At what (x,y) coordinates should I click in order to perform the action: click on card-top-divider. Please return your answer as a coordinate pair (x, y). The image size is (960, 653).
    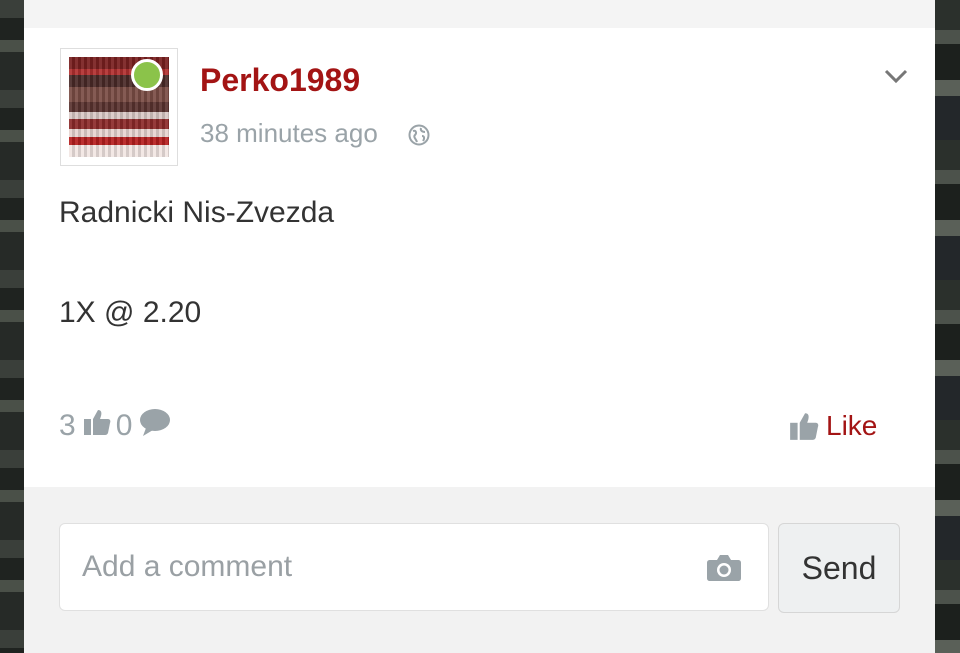
    Looking at the image, I should click on (479, 14).